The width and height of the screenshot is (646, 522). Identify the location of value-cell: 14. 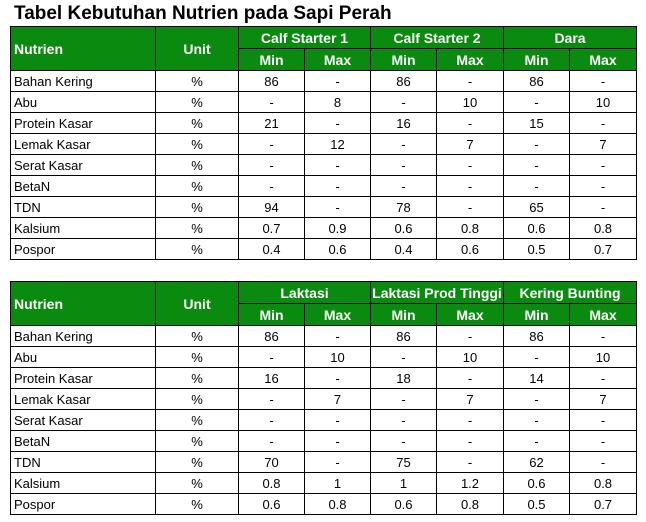
(536, 378).